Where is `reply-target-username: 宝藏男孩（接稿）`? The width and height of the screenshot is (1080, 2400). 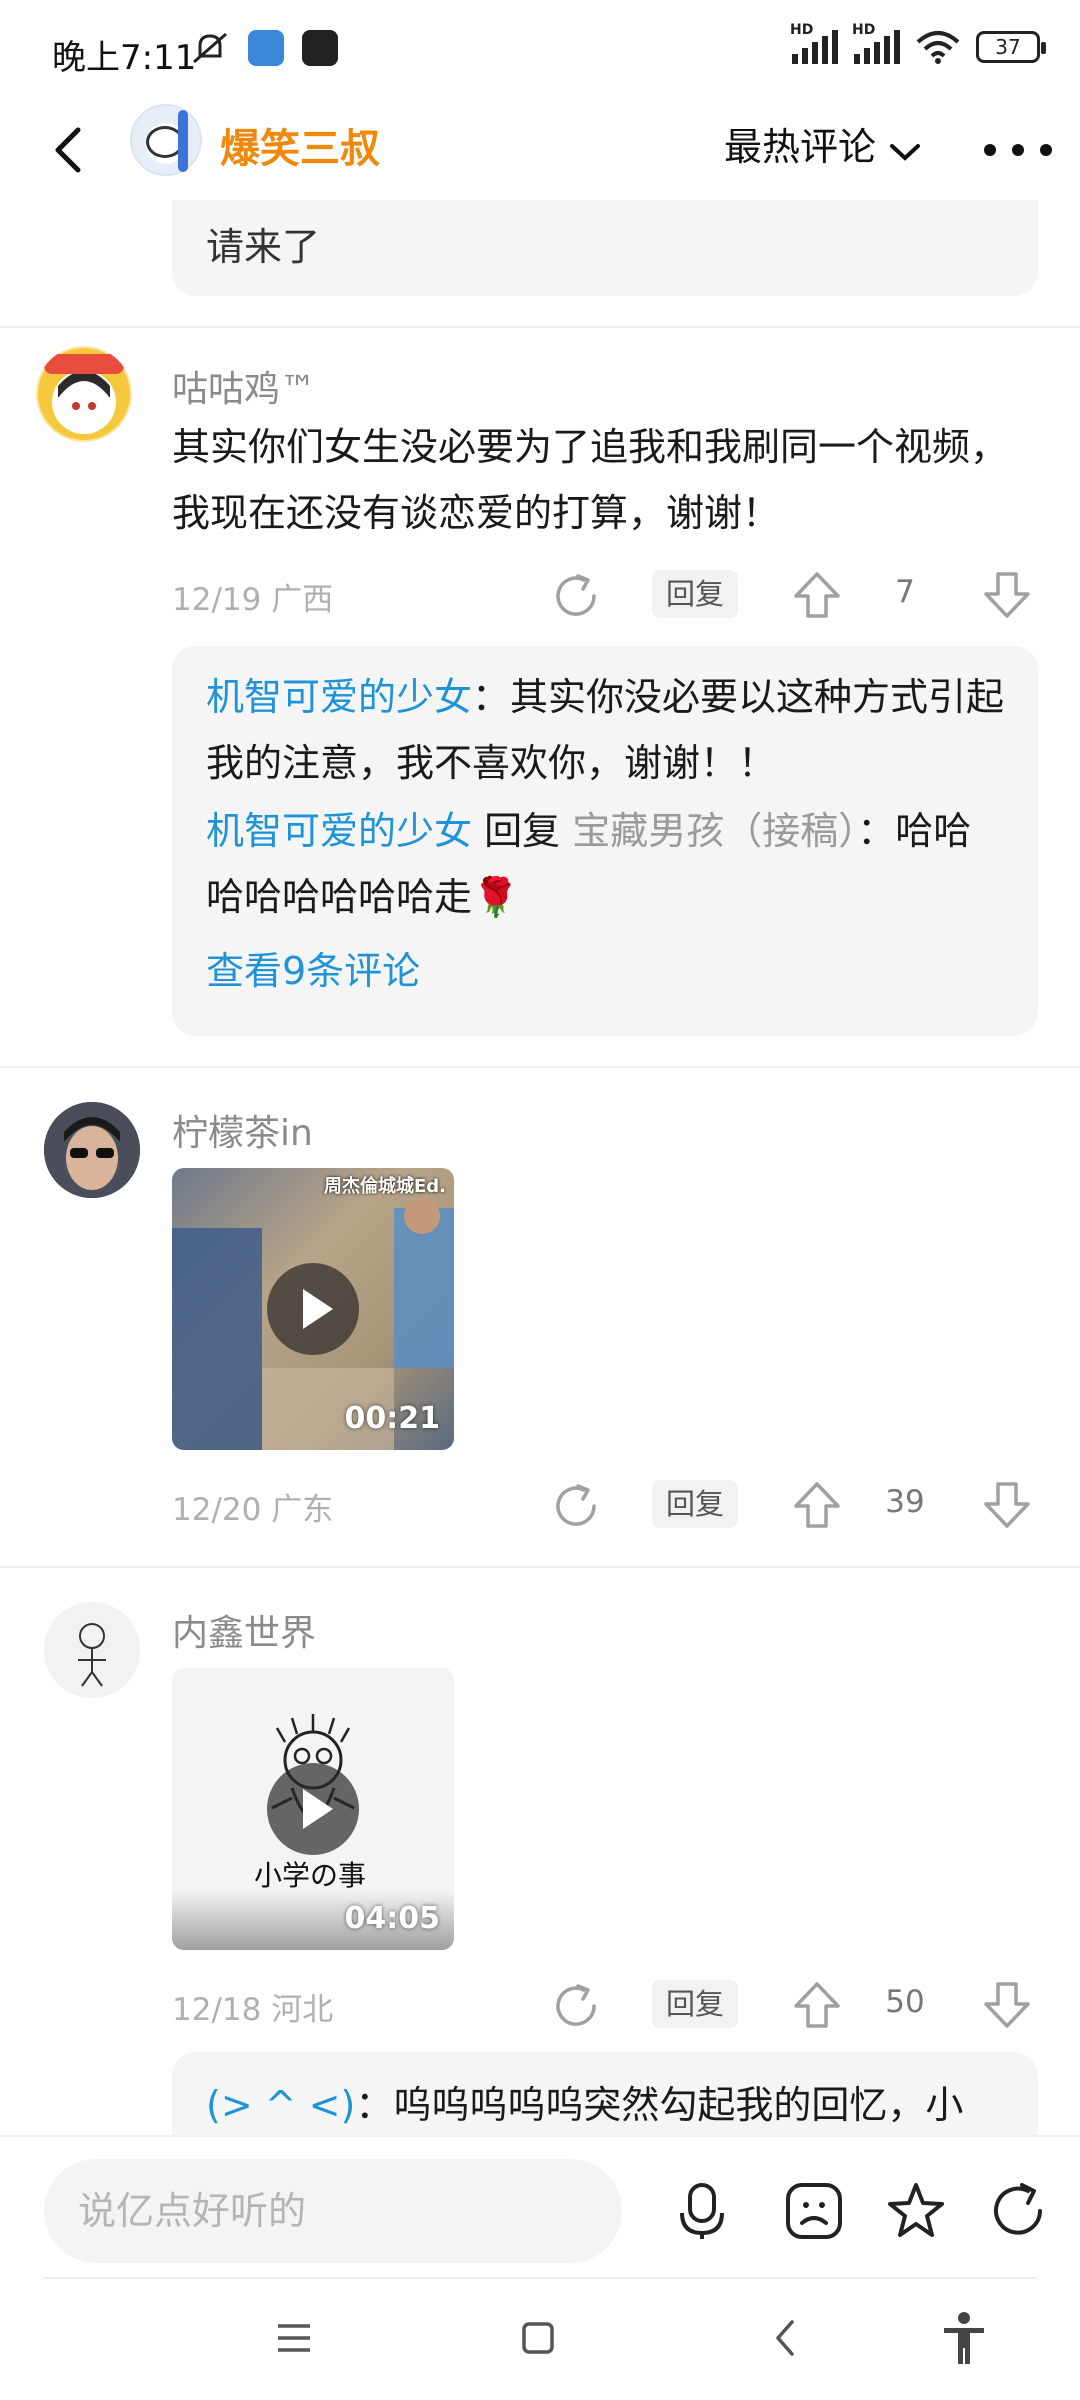
reply-target-username: 宝藏男孩（接稿） is located at coordinates (714, 831).